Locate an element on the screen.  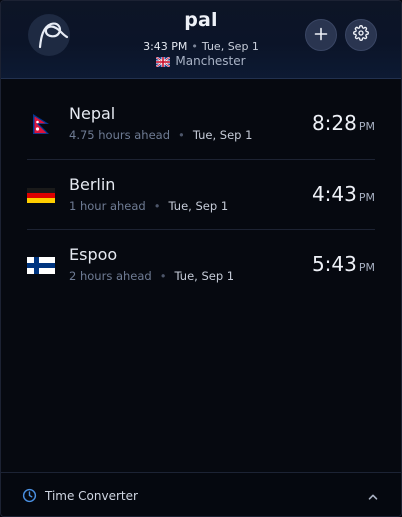
nepal-flag-icon is located at coordinates (41, 126).